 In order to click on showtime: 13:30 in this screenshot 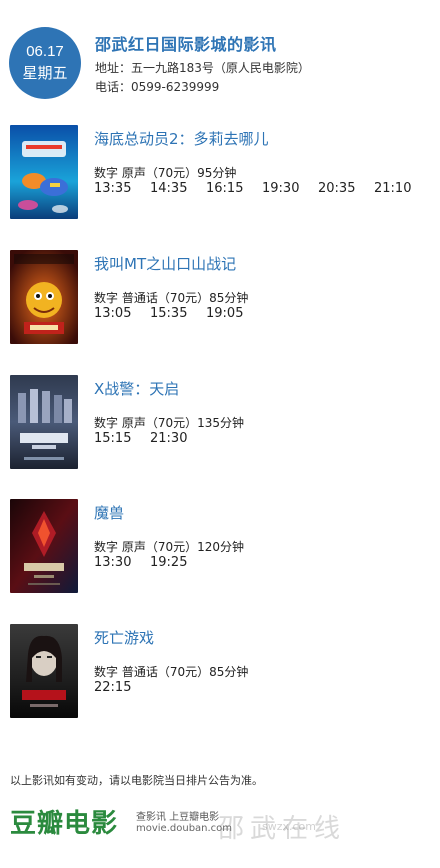, I will do `click(122, 562)`.